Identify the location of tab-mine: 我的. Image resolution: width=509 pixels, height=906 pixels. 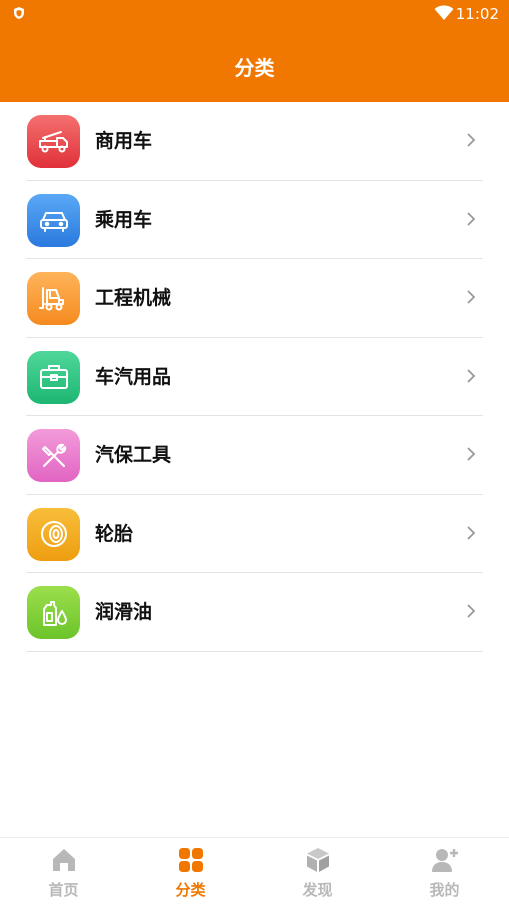
(444, 872).